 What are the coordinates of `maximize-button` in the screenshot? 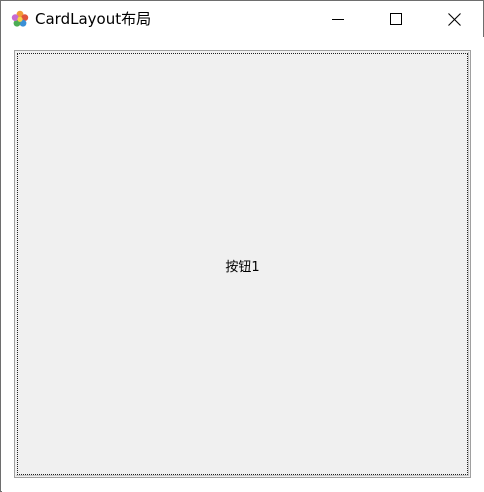 It's located at (396, 19).